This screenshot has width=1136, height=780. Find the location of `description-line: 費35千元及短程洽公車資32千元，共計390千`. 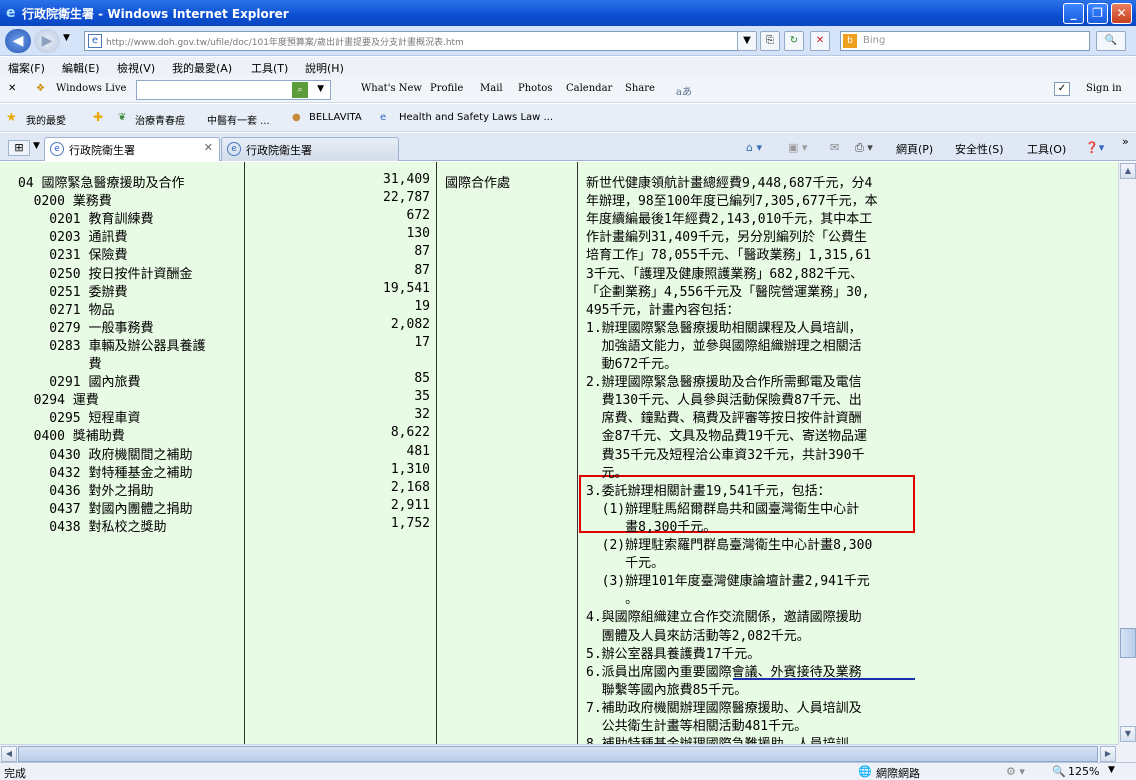

description-line: 費35千元及短程洽公車資32千元，共計390千 is located at coordinates (725, 455).